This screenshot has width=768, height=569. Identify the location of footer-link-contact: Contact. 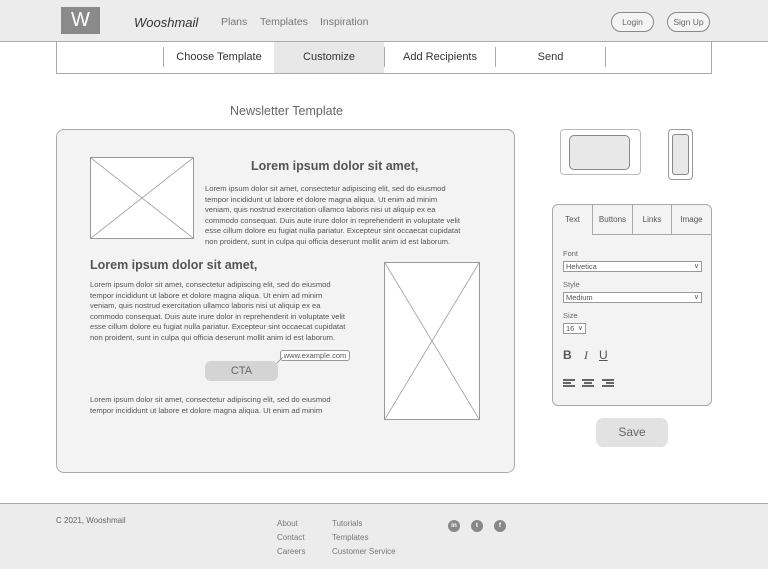
(291, 537).